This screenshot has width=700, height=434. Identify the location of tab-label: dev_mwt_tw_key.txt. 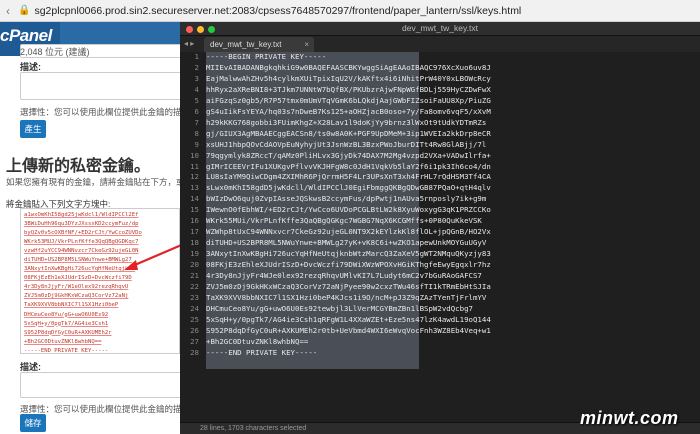
(246, 44).